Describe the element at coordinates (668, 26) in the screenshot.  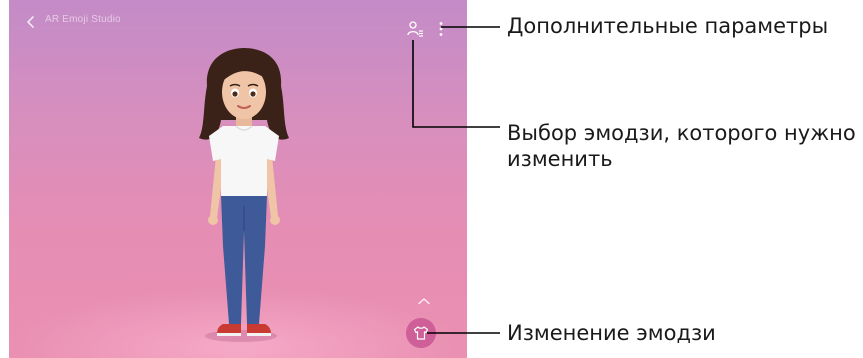
I see `callout-more-options: Дополнительные параметры` at that location.